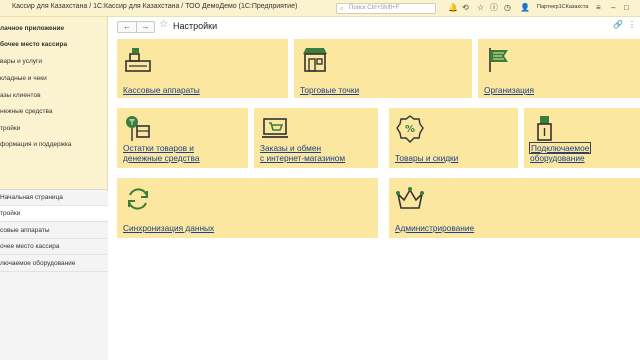  I want to click on sidebar-item-cashier-workplace: бочее место кассира, so click(33, 44).